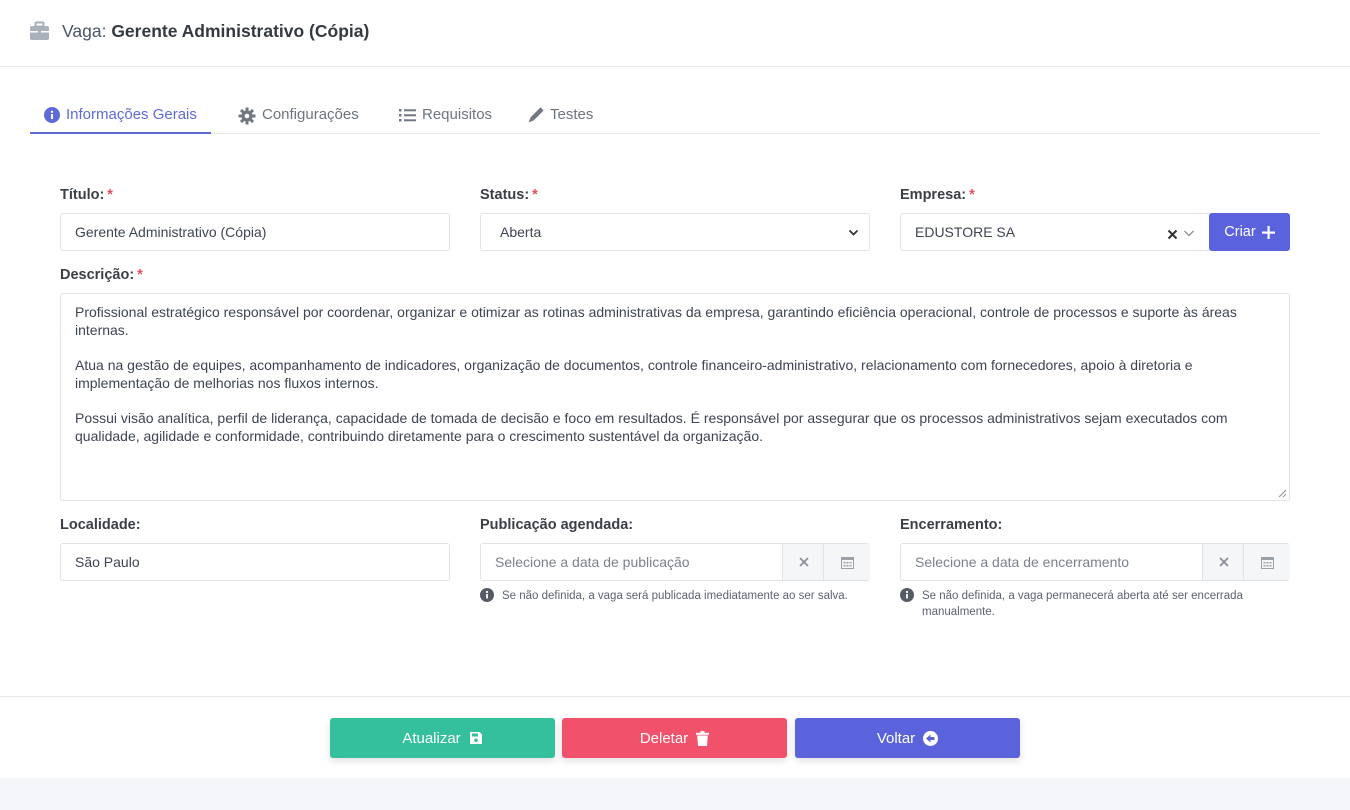 This screenshot has height=810, width=1350. Describe the element at coordinates (675, 33) in the screenshot. I see `page-header: Vaga: Gerente Administrativo (Cópia)` at that location.